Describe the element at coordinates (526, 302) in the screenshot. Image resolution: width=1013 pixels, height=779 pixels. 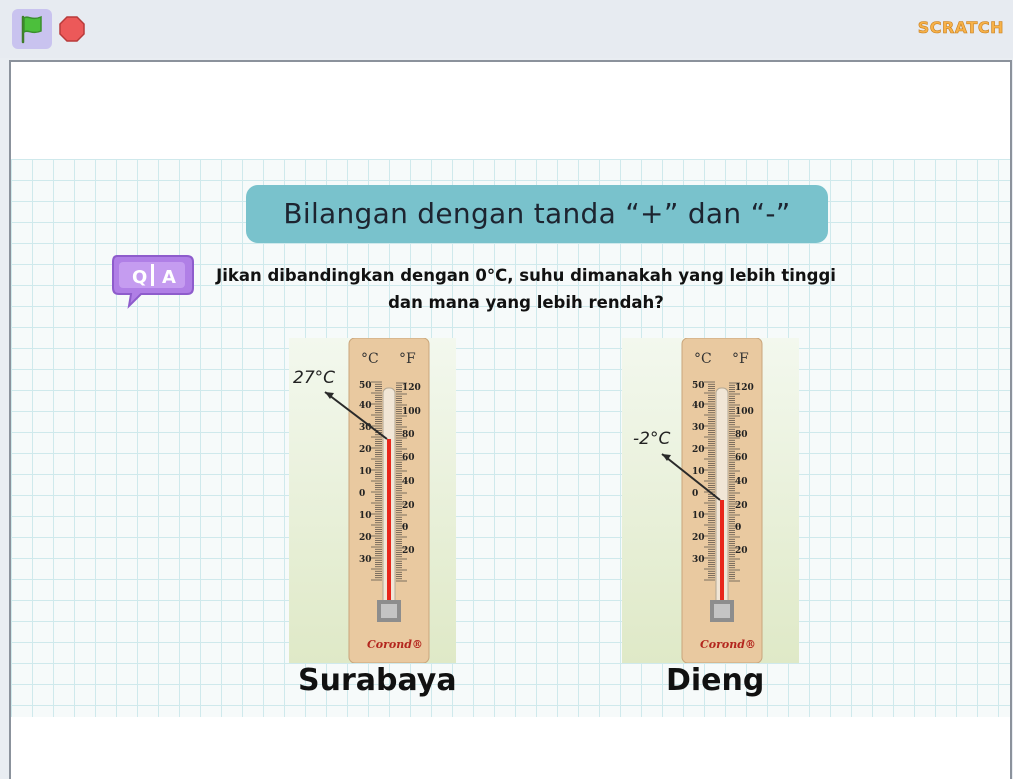
I see `question-line-2: dan mana yang lebih rendah?` at that location.